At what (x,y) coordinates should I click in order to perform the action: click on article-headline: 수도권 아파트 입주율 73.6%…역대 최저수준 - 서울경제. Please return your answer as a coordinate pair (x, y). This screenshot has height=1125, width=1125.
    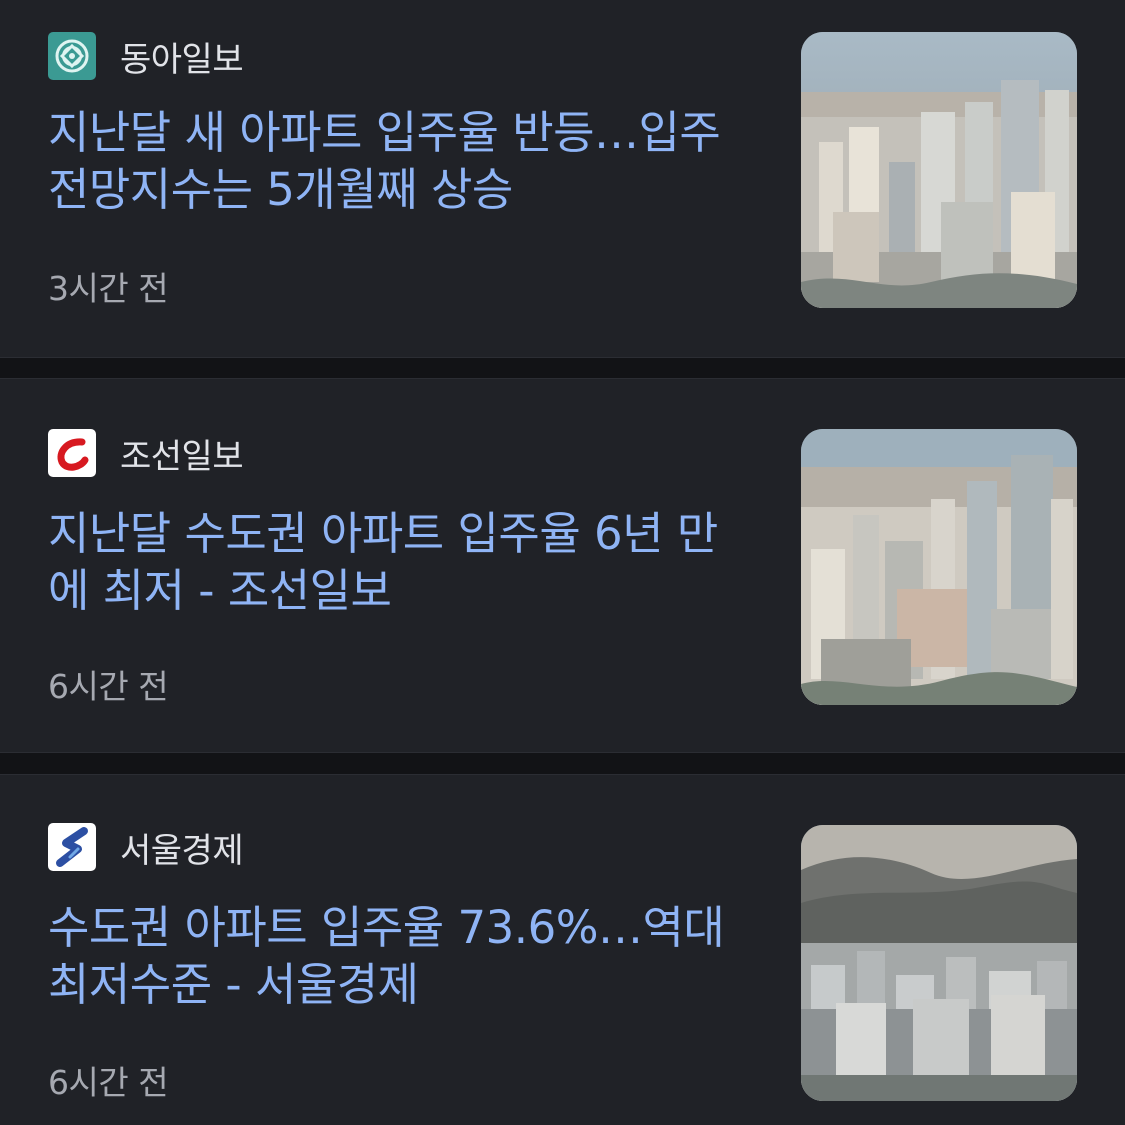
    Looking at the image, I should click on (398, 956).